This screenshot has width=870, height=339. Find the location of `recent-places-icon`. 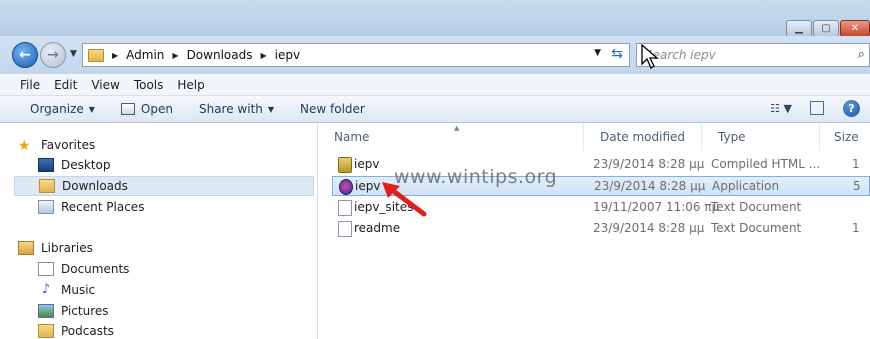

recent-places-icon is located at coordinates (46, 207).